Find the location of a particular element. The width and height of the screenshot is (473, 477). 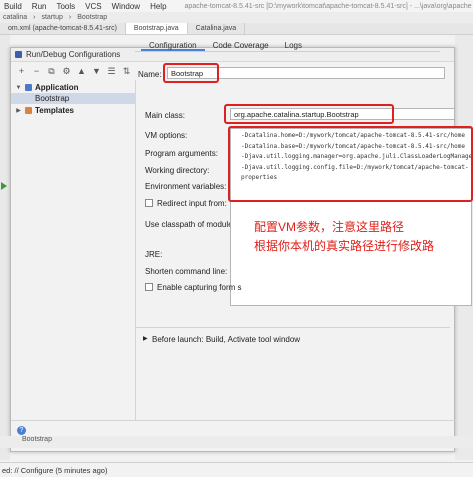

run-gutter-icon is located at coordinates (4, 186).